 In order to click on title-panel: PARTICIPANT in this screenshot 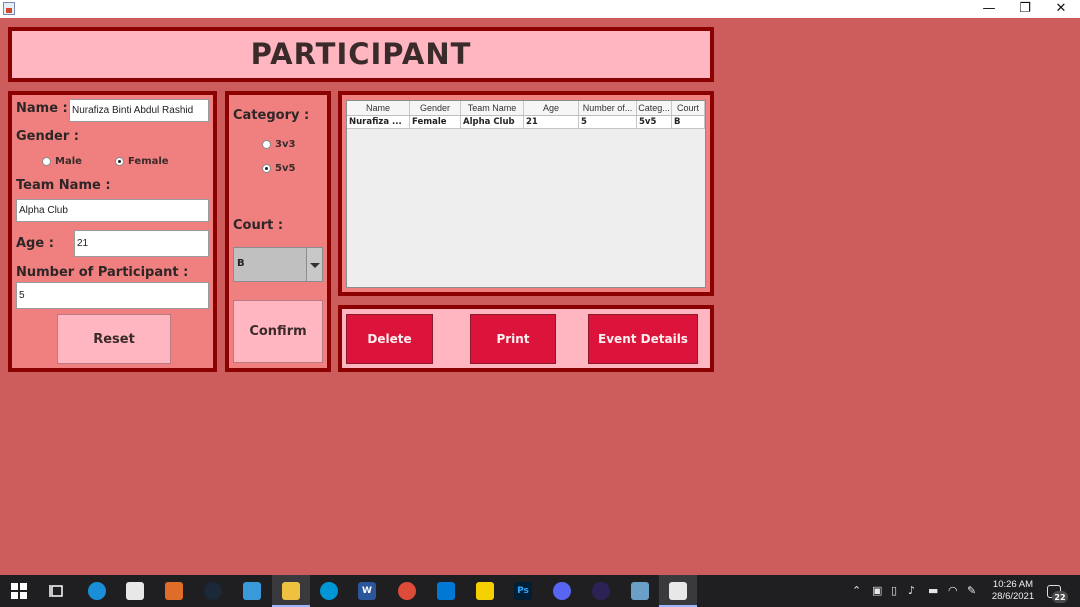, I will do `click(361, 54)`.